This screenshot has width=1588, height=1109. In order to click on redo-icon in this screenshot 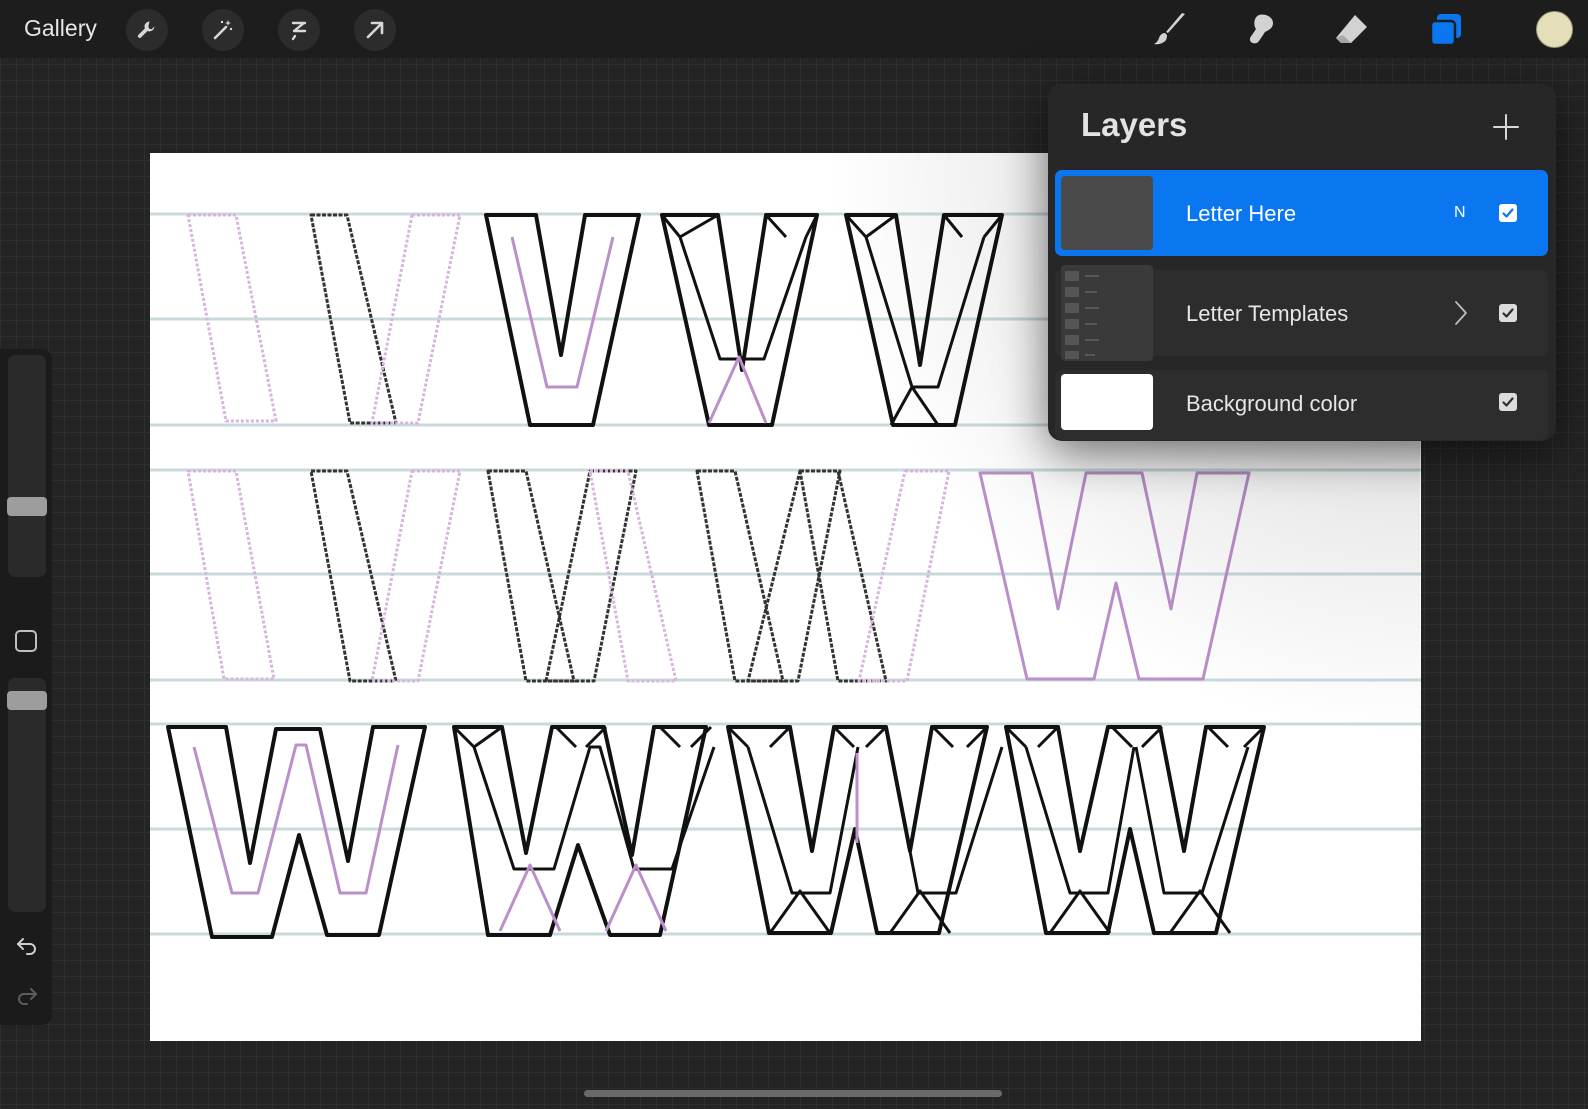, I will do `click(27, 996)`.